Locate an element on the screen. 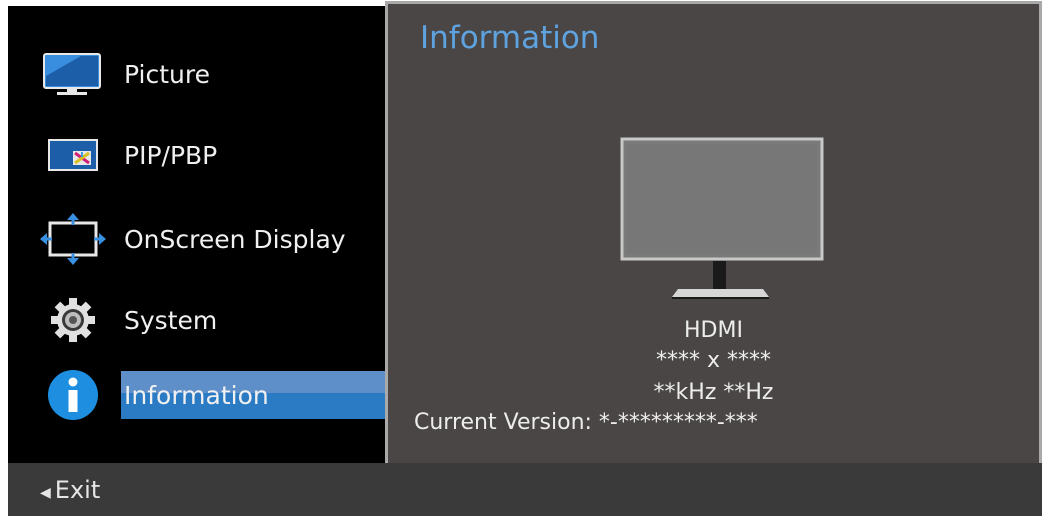 The width and height of the screenshot is (1046, 521). version-text: Current Version: *-*********-*** is located at coordinates (586, 422).